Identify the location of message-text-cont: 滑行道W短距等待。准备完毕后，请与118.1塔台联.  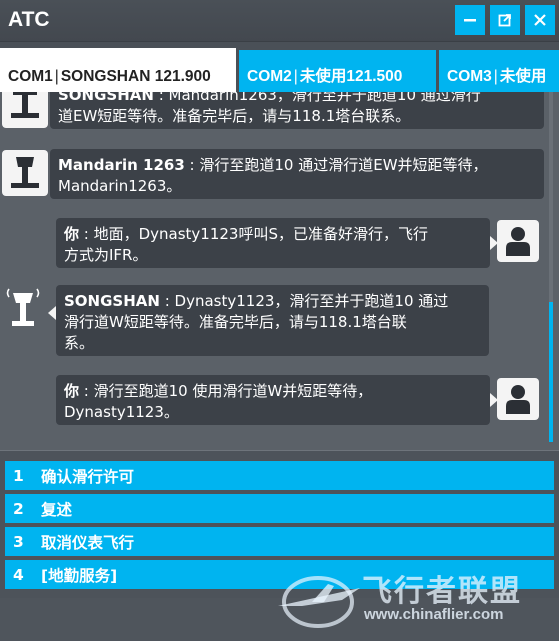
(235, 322).